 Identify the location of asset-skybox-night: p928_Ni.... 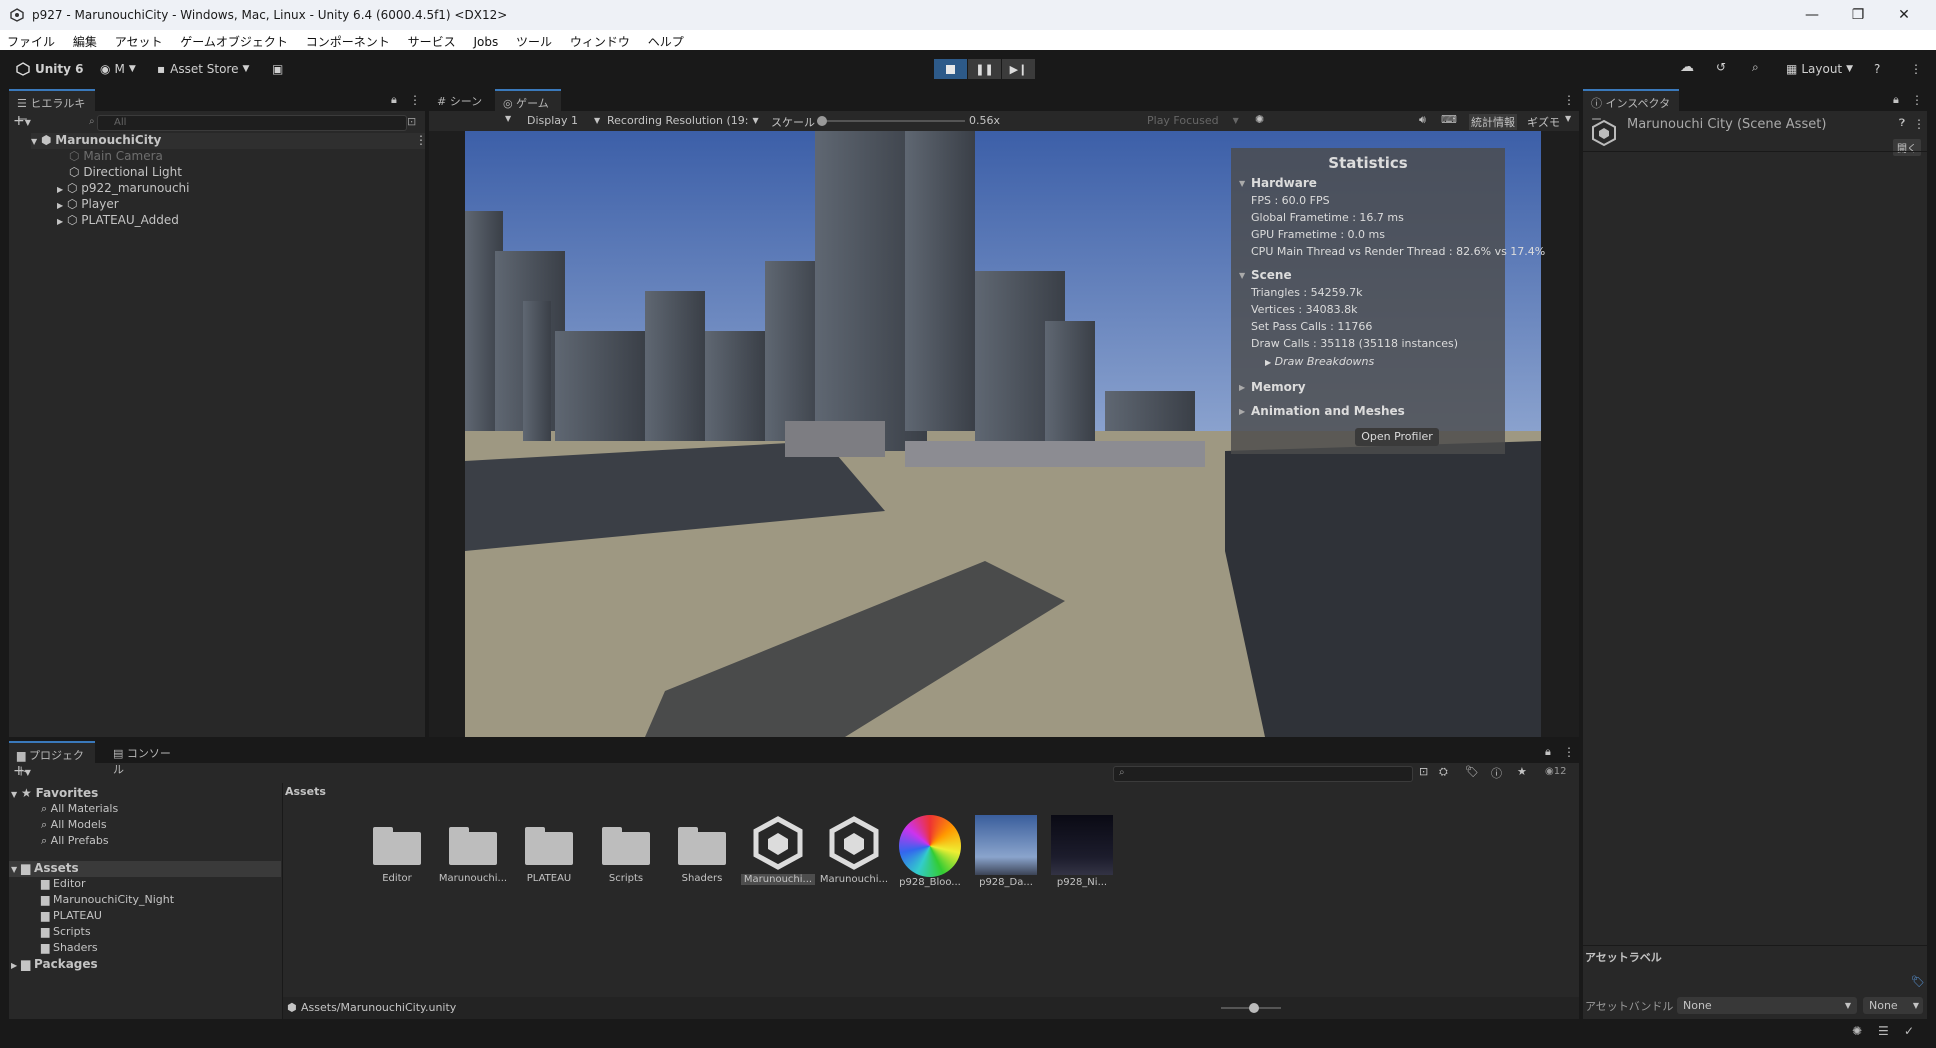
(1082, 851).